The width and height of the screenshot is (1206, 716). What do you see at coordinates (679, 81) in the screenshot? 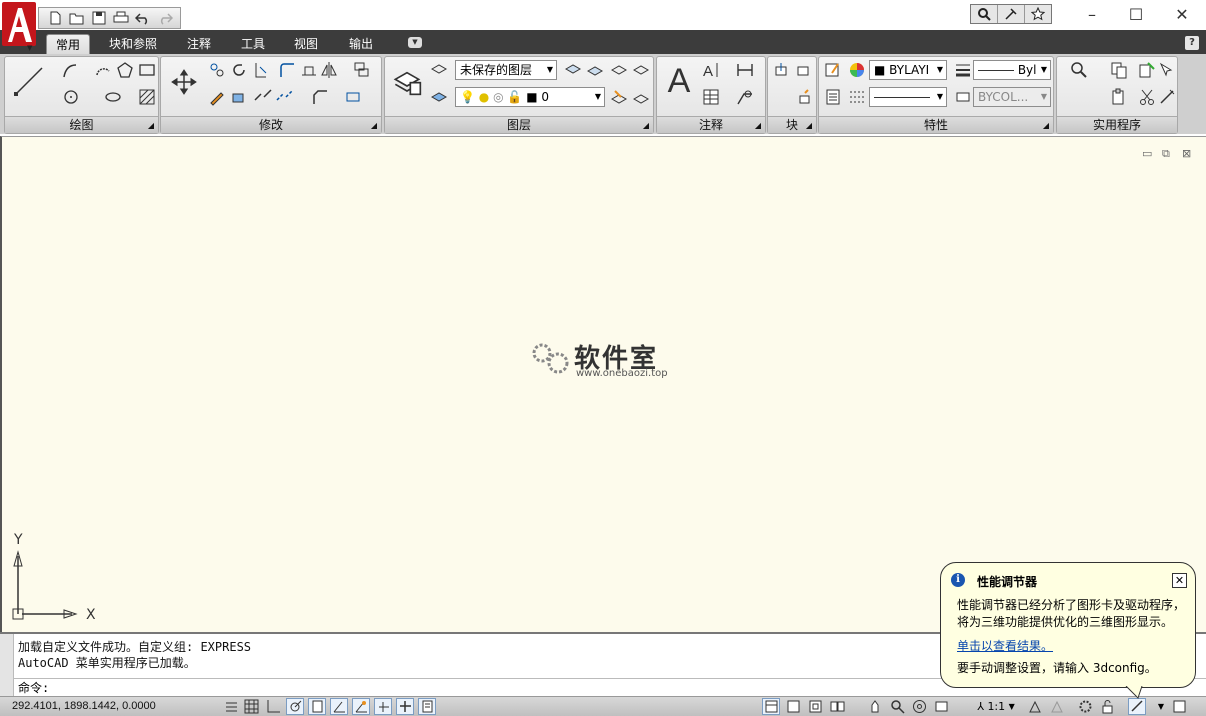
I see `multiline-text-icon: A` at bounding box center [679, 81].